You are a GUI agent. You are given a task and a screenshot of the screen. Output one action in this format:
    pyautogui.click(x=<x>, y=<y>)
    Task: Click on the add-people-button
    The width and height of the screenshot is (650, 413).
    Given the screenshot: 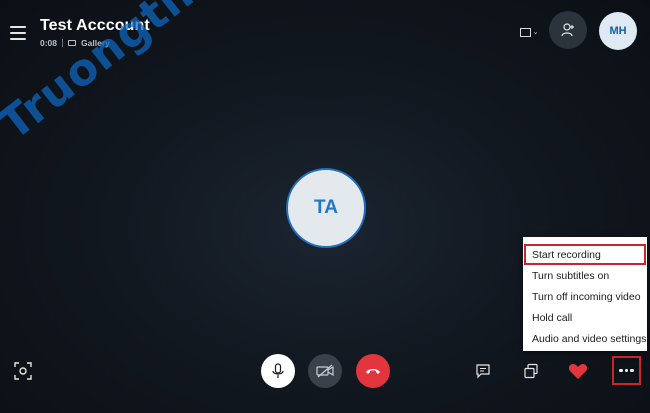 What is the action you would take?
    pyautogui.click(x=568, y=30)
    